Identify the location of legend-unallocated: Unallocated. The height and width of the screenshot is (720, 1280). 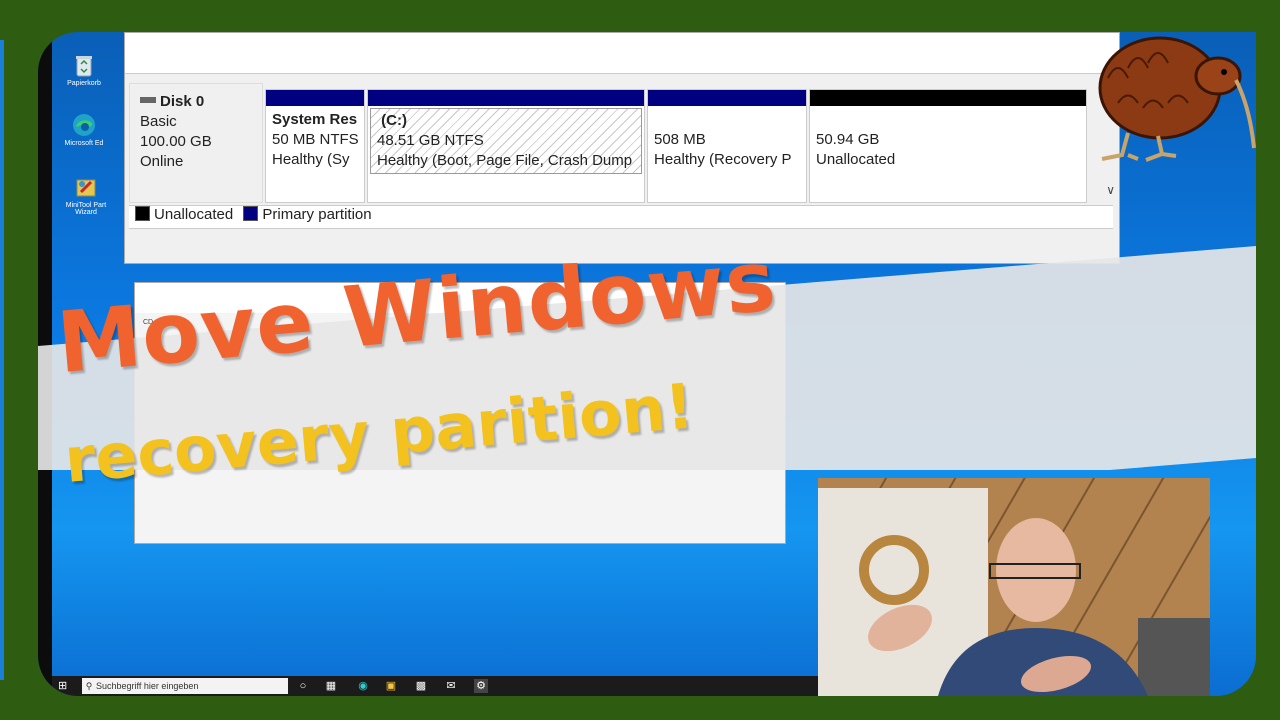
(194, 214).